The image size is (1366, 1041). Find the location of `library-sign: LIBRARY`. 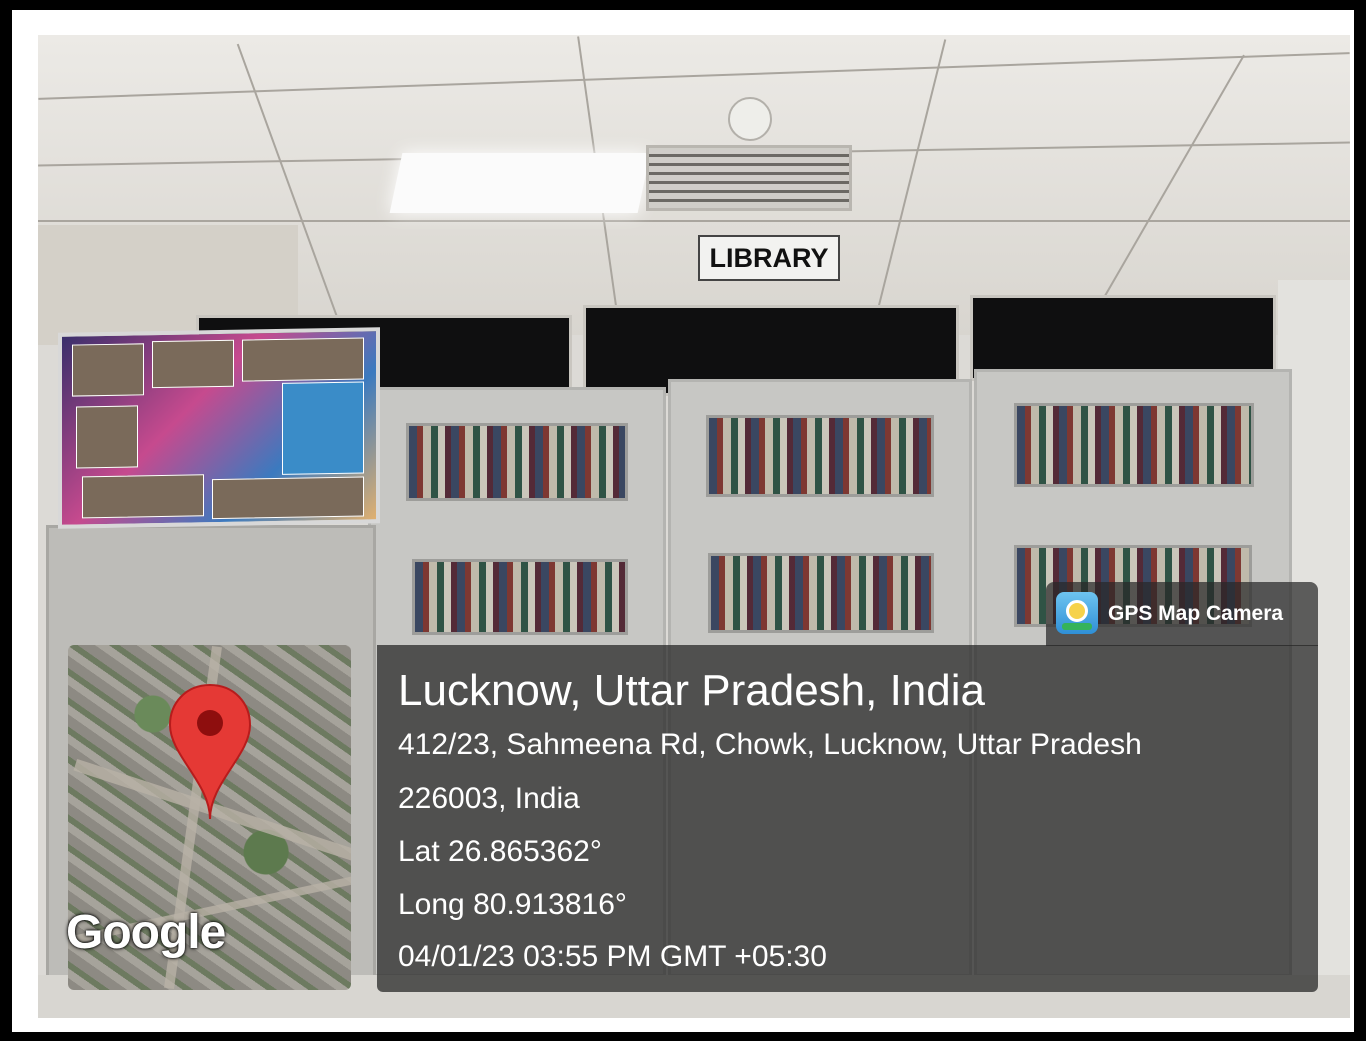

library-sign: LIBRARY is located at coordinates (769, 258).